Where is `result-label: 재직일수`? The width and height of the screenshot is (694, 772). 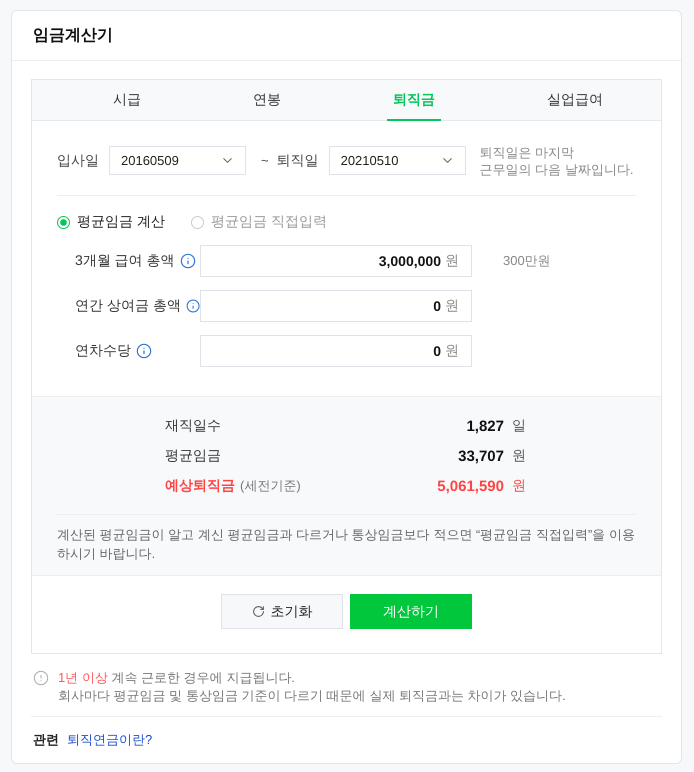 result-label: 재직일수 is located at coordinates (193, 426).